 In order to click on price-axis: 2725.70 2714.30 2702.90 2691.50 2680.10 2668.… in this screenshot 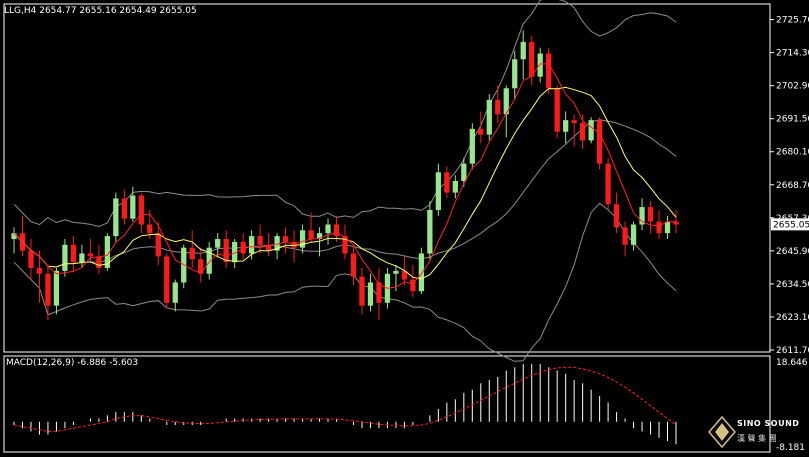, I will do `click(789, 186)`.